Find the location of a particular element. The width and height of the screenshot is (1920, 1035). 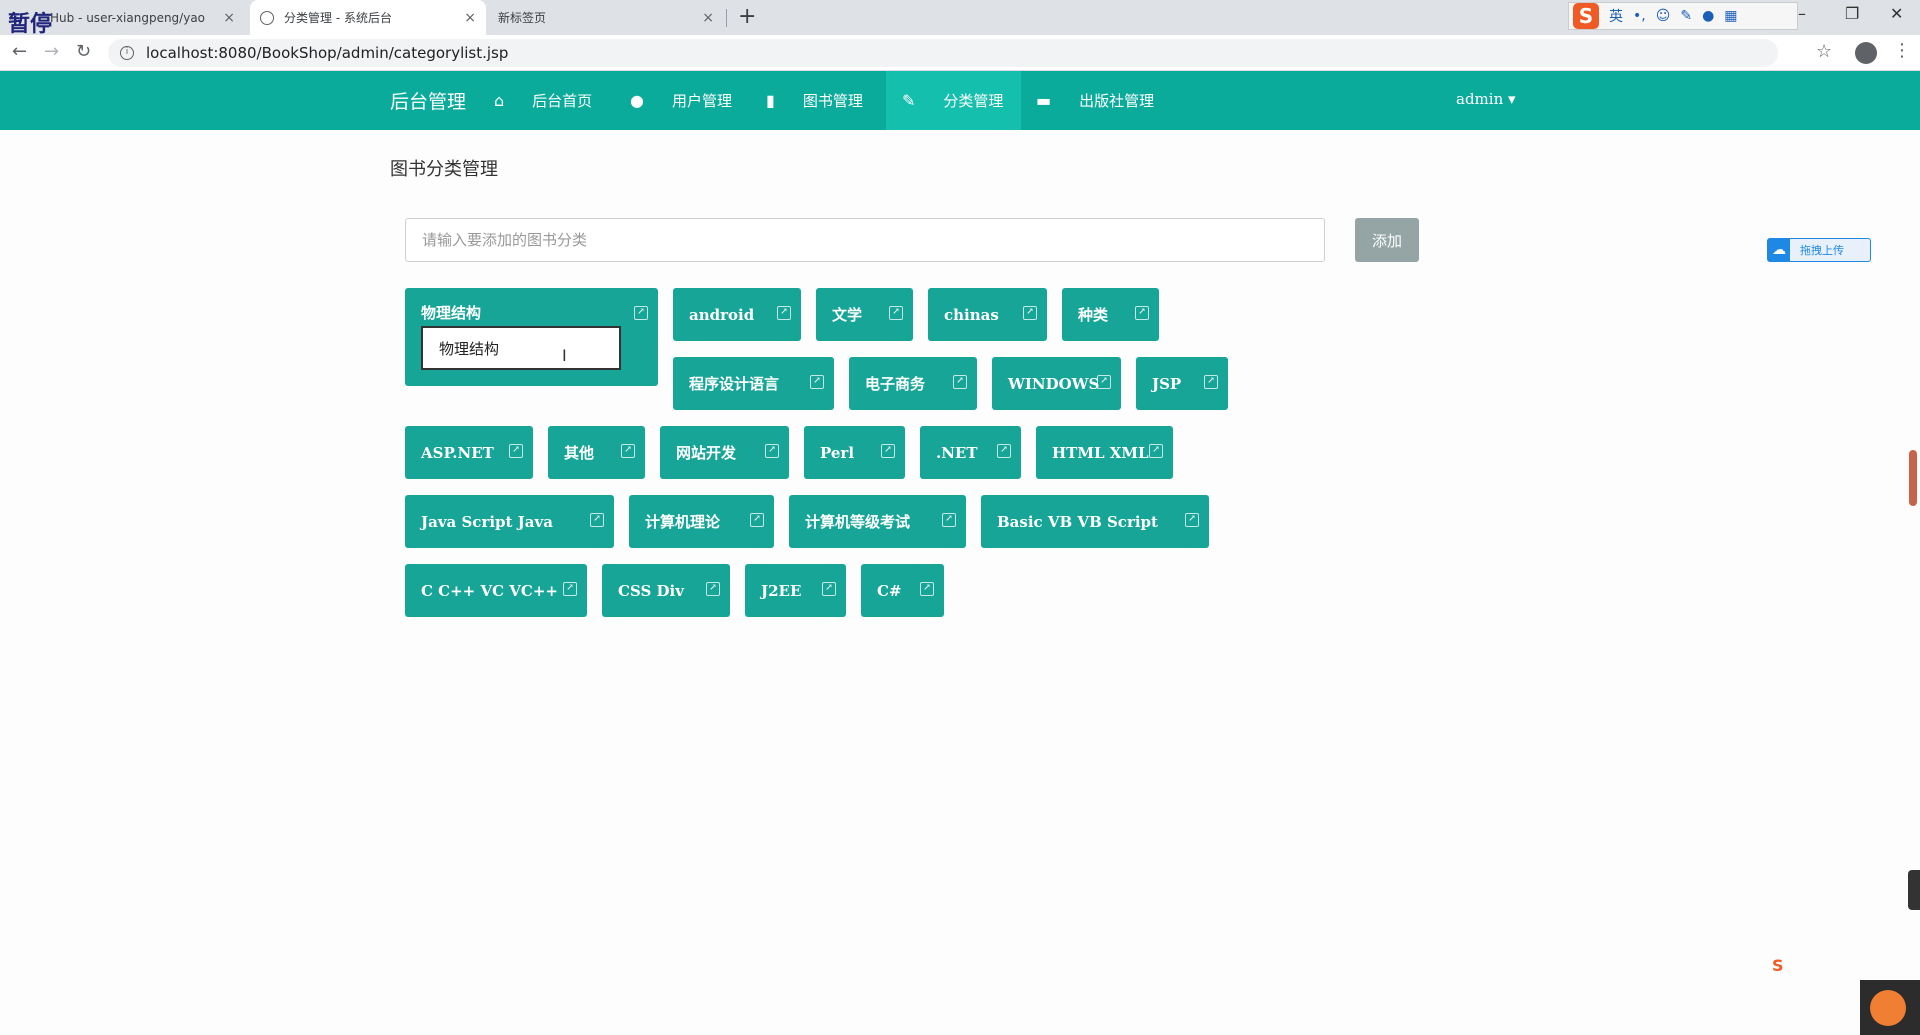

ime-language: 英 is located at coordinates (1616, 16).